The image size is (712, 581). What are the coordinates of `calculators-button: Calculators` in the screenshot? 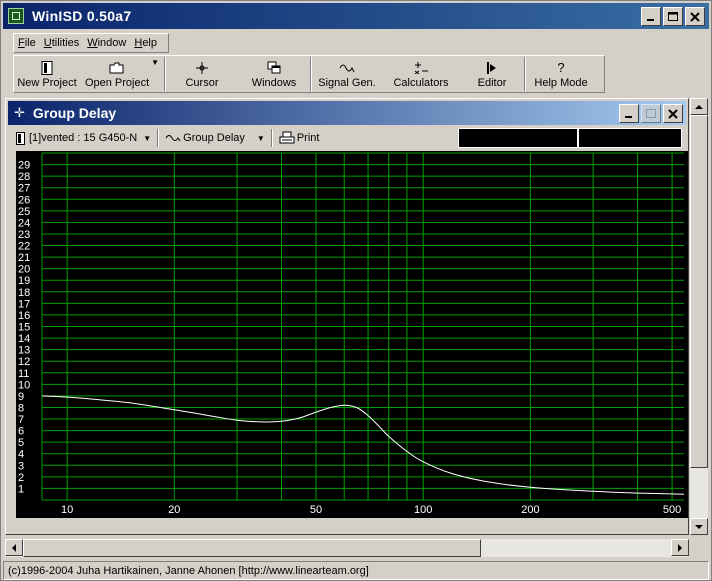 It's located at (421, 74).